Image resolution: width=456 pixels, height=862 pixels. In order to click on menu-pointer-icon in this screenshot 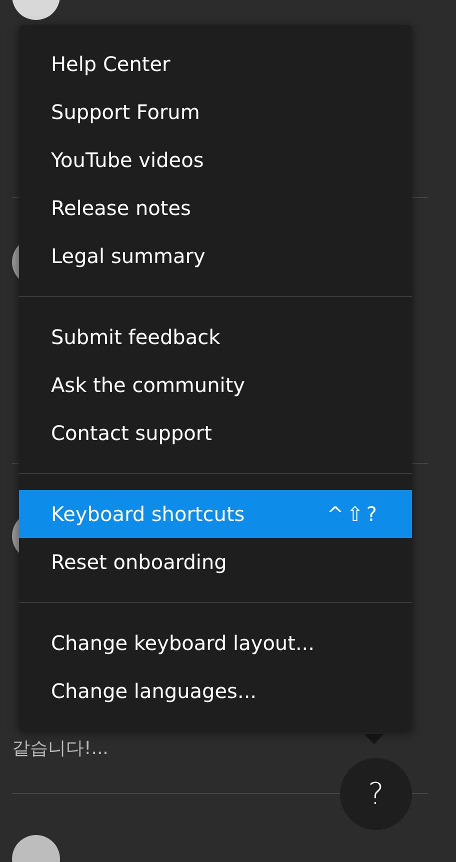, I will do `click(374, 739)`.